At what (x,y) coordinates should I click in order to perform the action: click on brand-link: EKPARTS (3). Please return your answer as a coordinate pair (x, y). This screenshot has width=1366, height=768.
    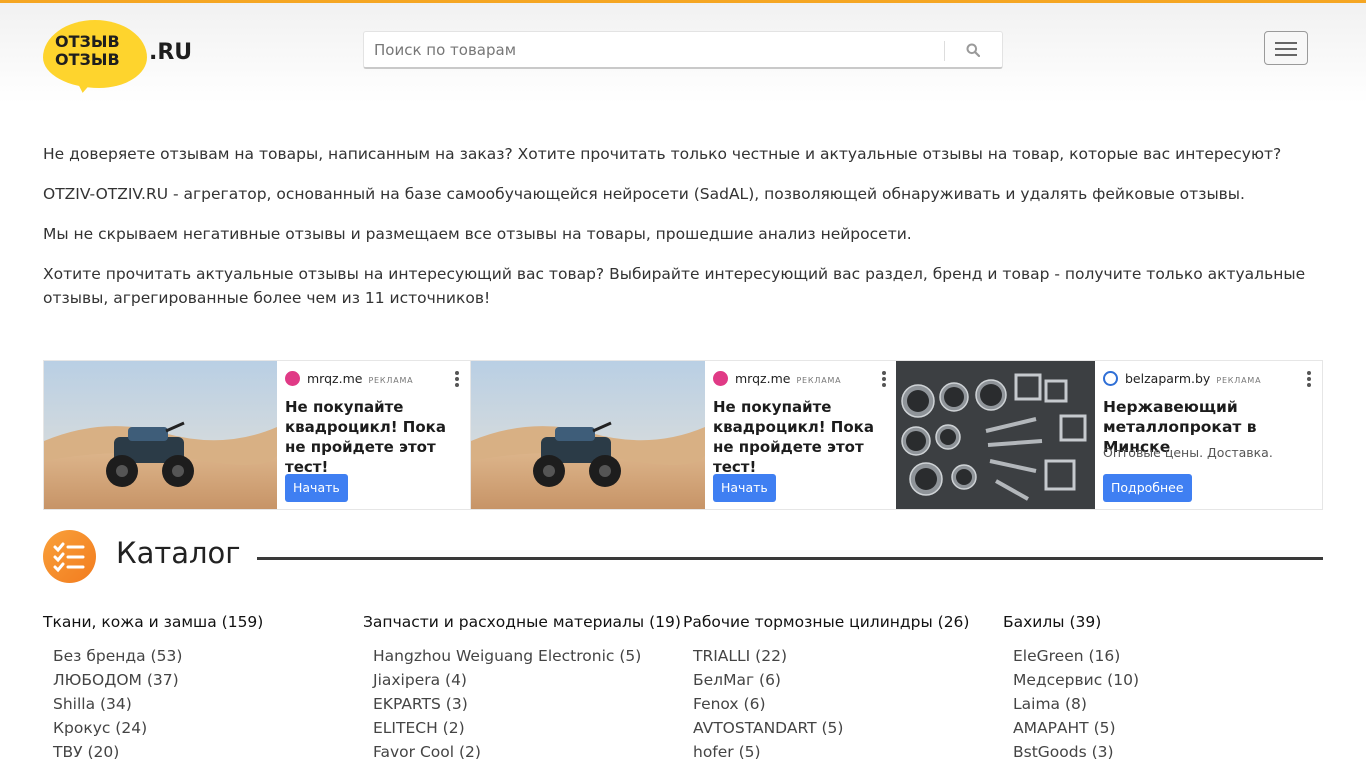
    Looking at the image, I should click on (523, 704).